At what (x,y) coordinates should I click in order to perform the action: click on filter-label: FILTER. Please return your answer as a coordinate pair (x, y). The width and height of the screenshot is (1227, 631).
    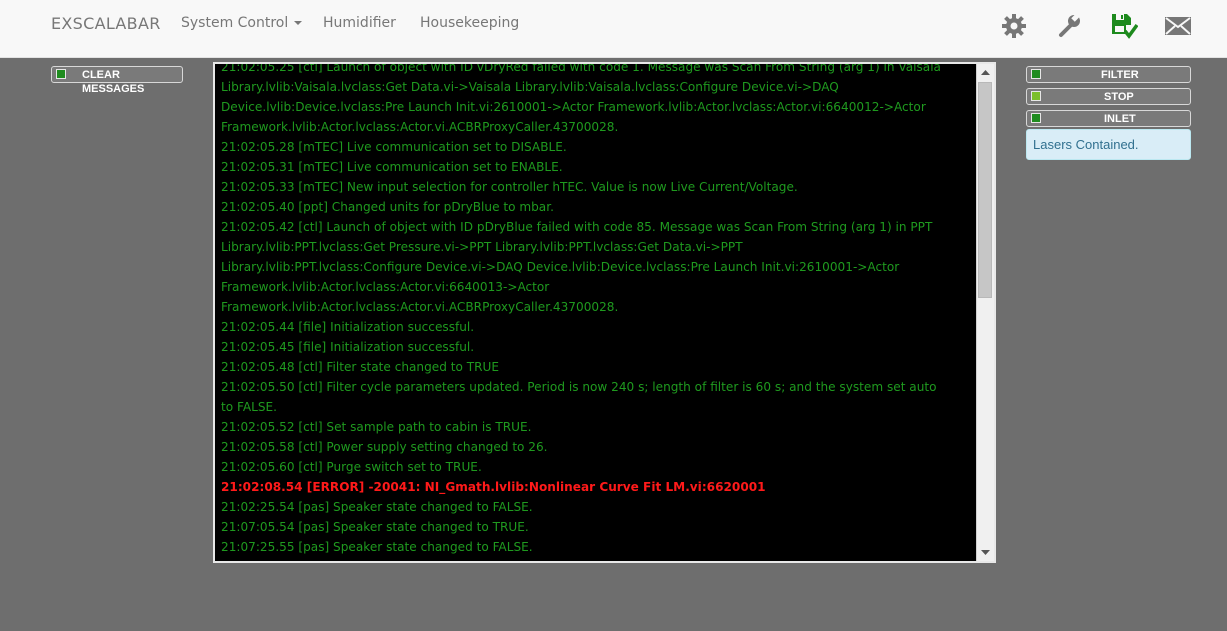
    Looking at the image, I should click on (1120, 75).